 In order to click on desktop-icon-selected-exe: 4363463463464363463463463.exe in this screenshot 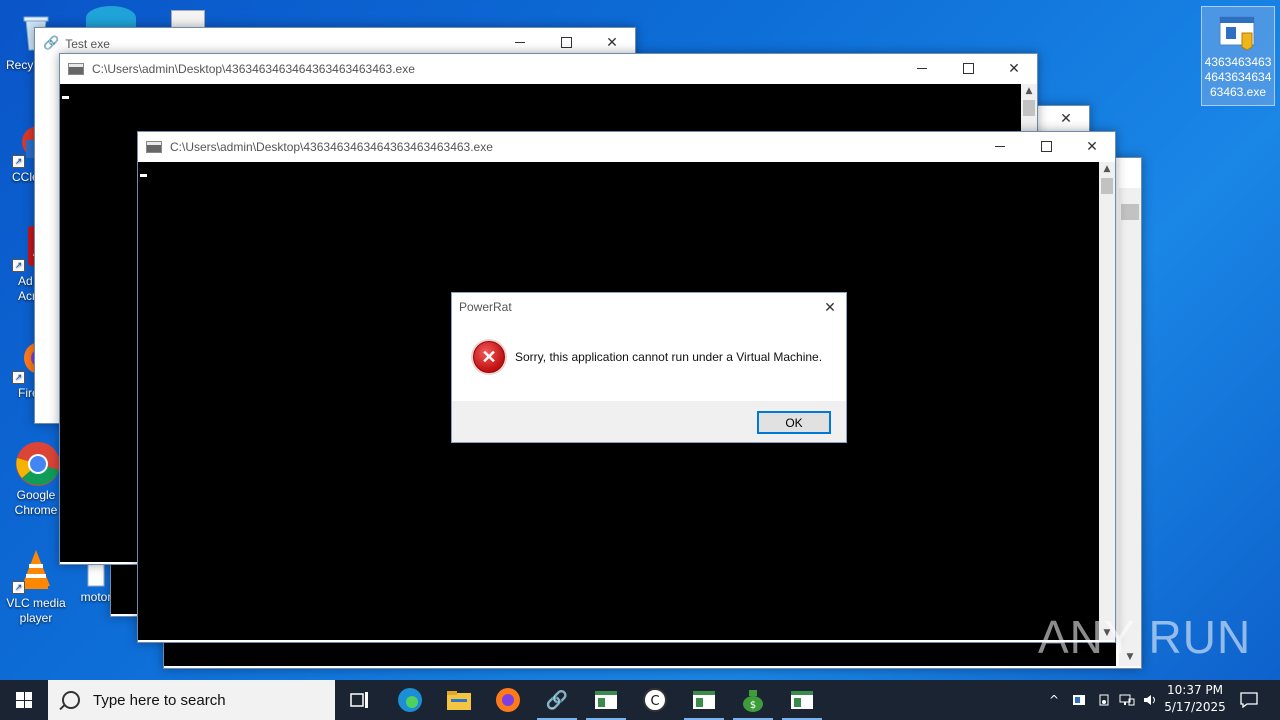, I will do `click(1238, 56)`.